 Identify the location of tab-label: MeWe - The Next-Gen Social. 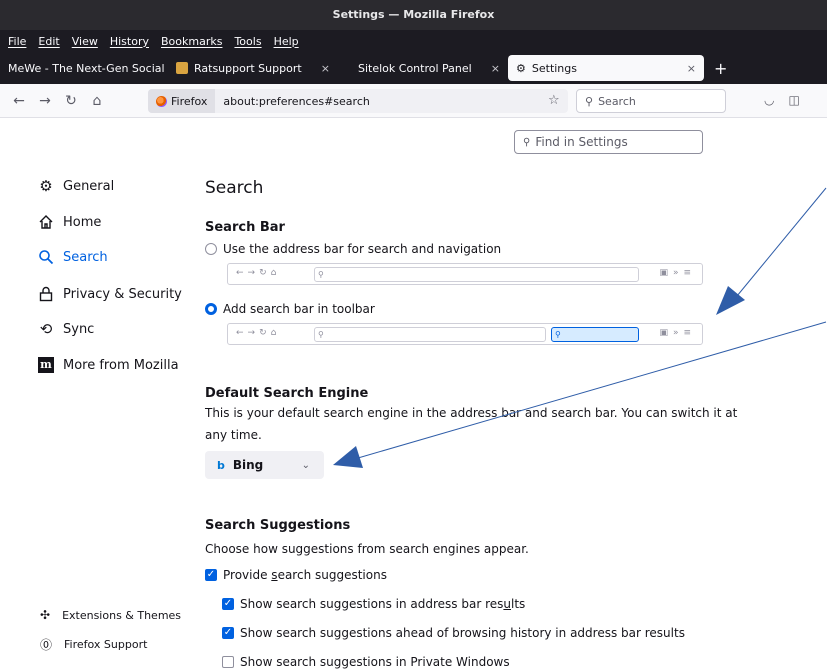
(86, 68).